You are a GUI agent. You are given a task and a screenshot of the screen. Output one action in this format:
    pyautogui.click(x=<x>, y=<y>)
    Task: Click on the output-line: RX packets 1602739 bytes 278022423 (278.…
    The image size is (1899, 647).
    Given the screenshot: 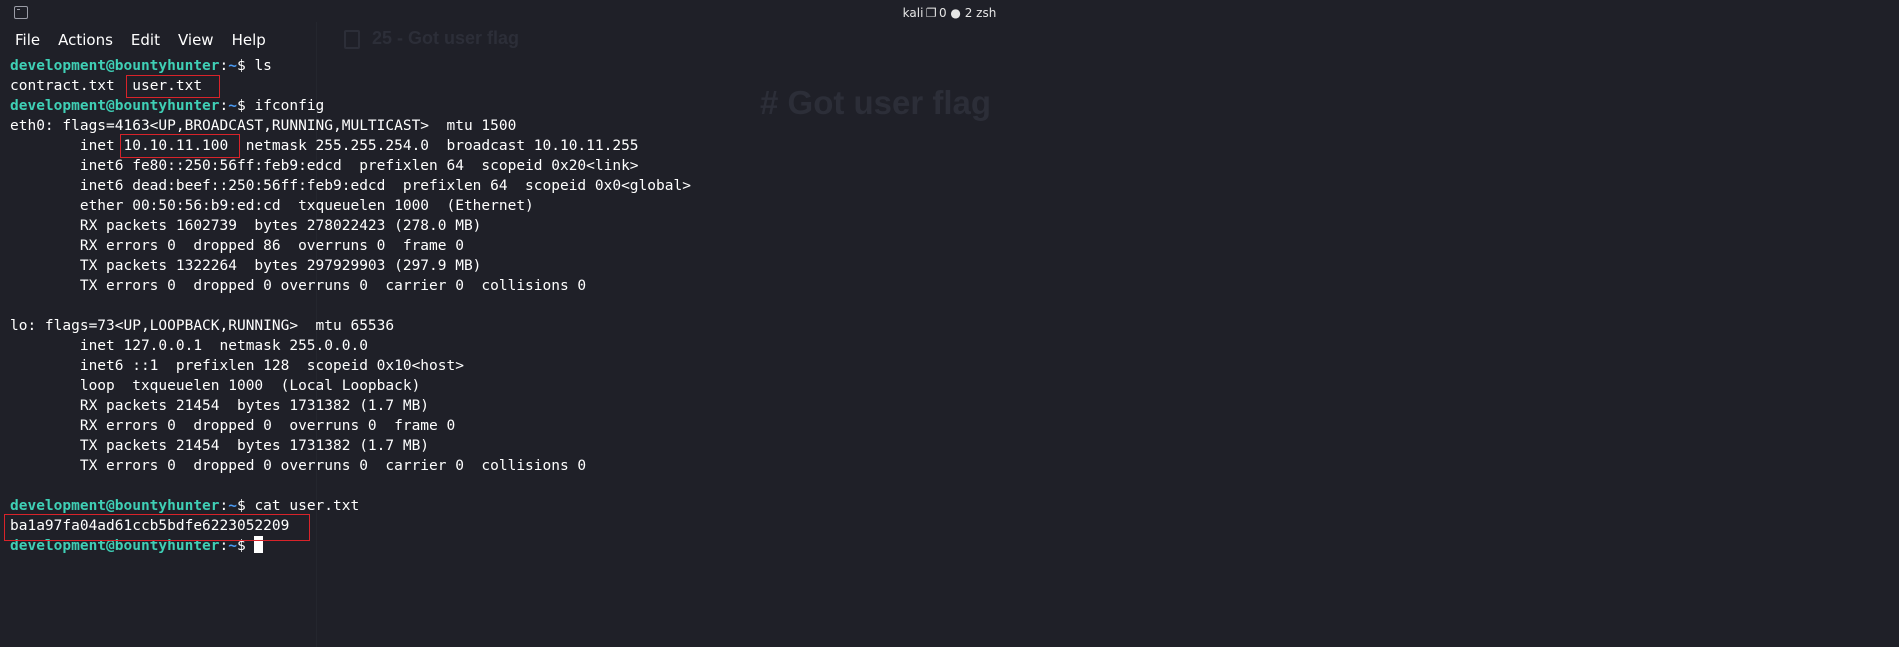 What is the action you would take?
    pyautogui.click(x=246, y=226)
    